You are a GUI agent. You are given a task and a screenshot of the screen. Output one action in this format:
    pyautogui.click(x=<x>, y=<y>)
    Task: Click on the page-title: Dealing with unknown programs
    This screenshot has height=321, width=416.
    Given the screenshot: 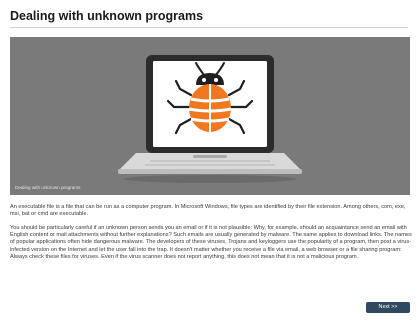 What is the action you would take?
    pyautogui.click(x=107, y=16)
    